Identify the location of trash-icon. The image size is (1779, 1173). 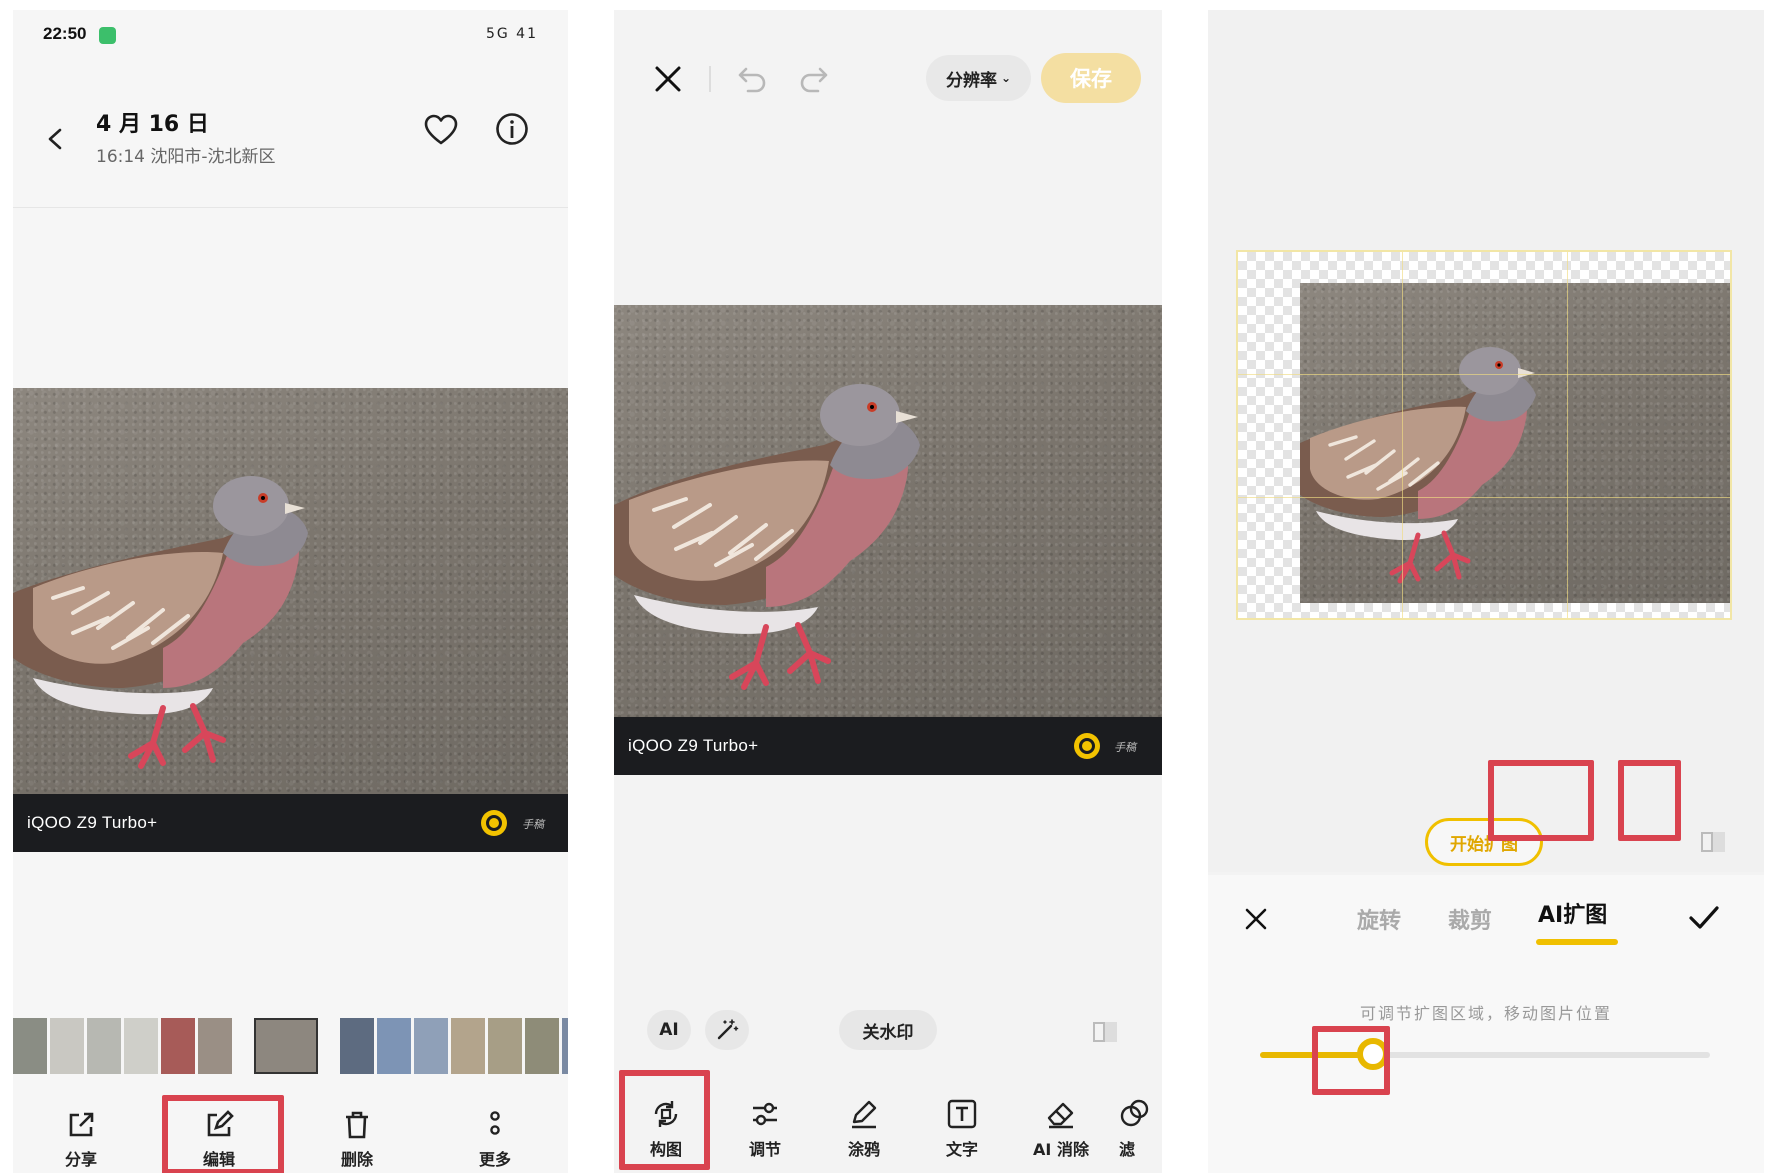
(357, 1125).